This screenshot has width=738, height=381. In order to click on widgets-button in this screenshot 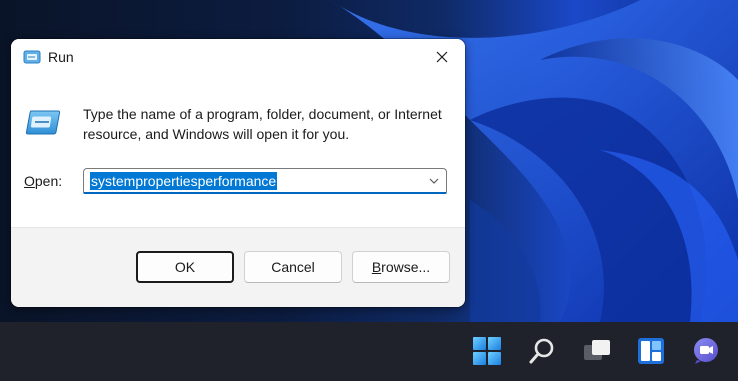, I will do `click(651, 351)`.